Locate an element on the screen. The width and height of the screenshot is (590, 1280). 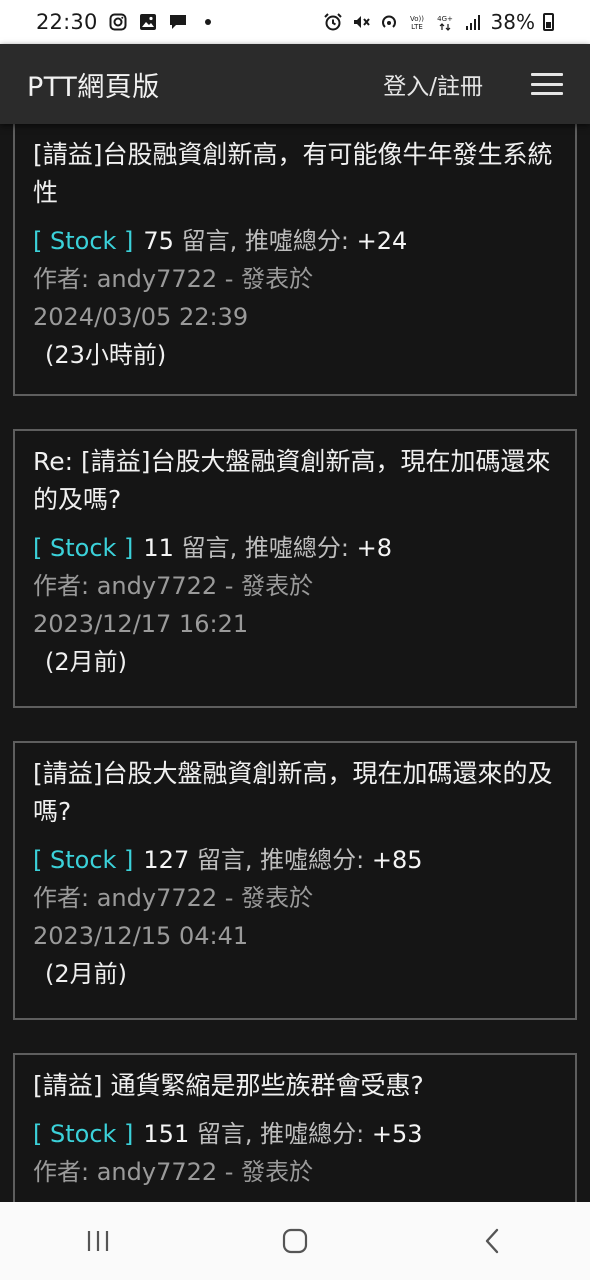
chat-icon is located at coordinates (178, 22).